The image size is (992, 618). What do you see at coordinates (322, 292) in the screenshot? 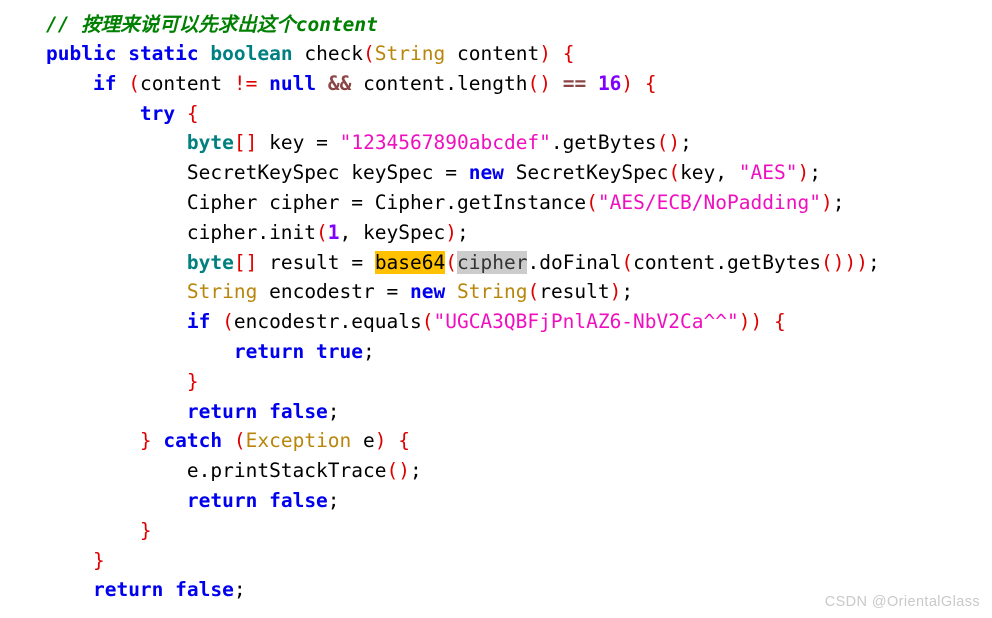
I see `var-encodestr: encodestr` at bounding box center [322, 292].